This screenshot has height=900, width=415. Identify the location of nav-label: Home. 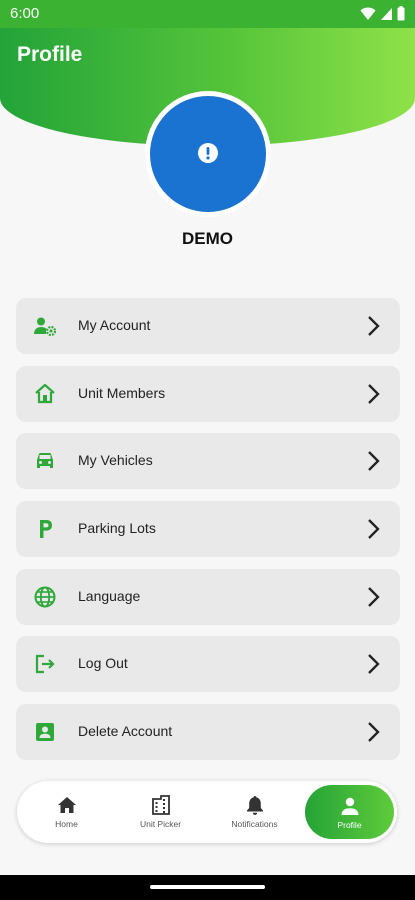
(66, 824).